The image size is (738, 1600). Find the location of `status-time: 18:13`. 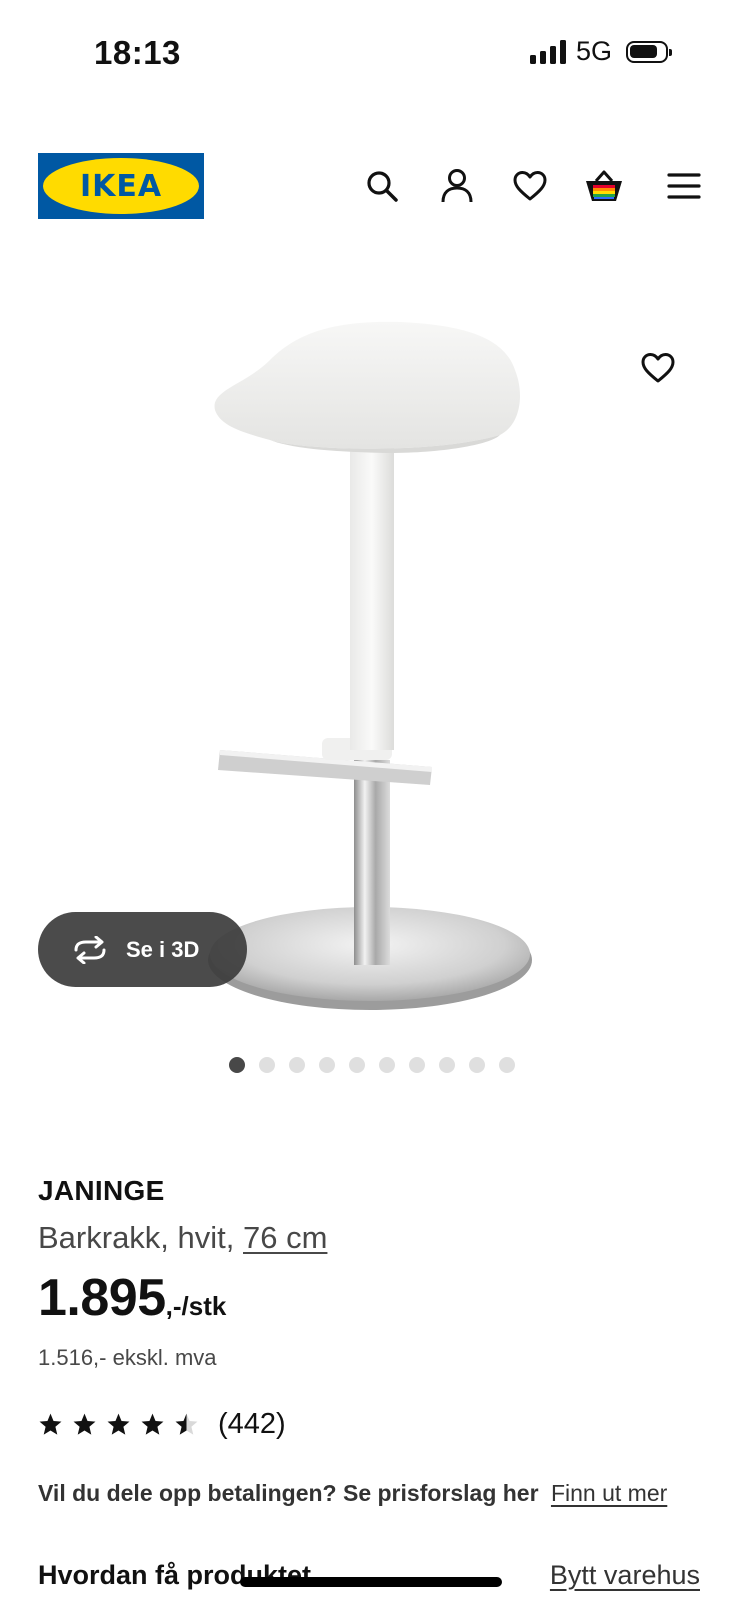

status-time: 18:13 is located at coordinates (137, 52).